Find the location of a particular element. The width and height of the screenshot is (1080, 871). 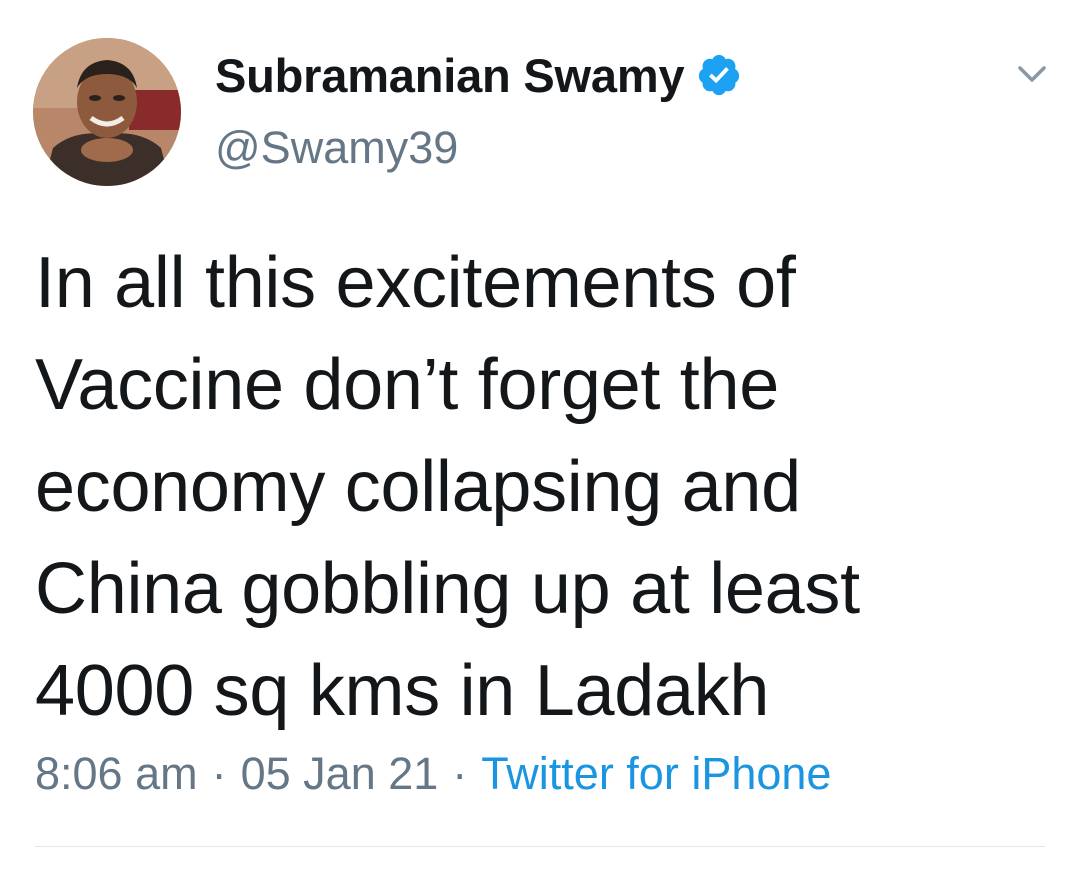

name-row: Subramanian Swamy is located at coordinates (478, 75).